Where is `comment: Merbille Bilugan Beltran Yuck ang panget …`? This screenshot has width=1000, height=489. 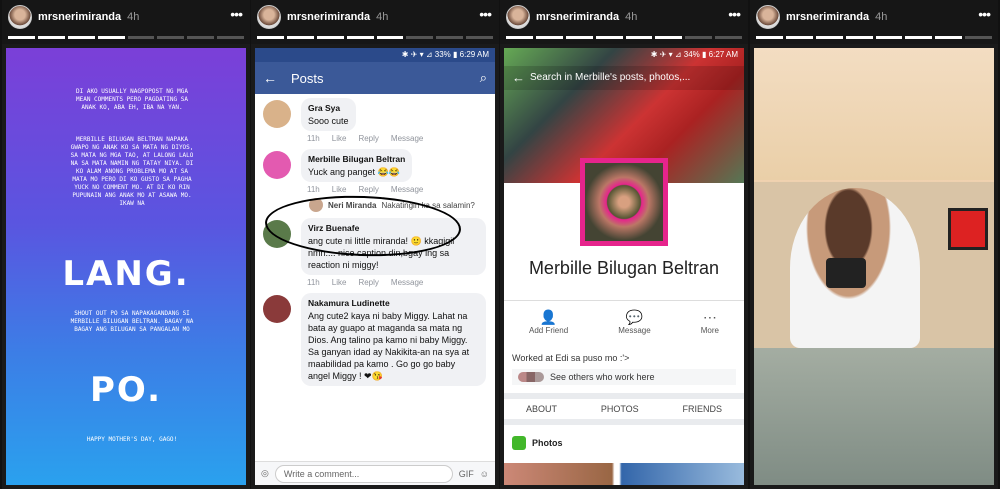
comment: Merbille Bilugan Beltran Yuck ang panget … is located at coordinates (375, 171).